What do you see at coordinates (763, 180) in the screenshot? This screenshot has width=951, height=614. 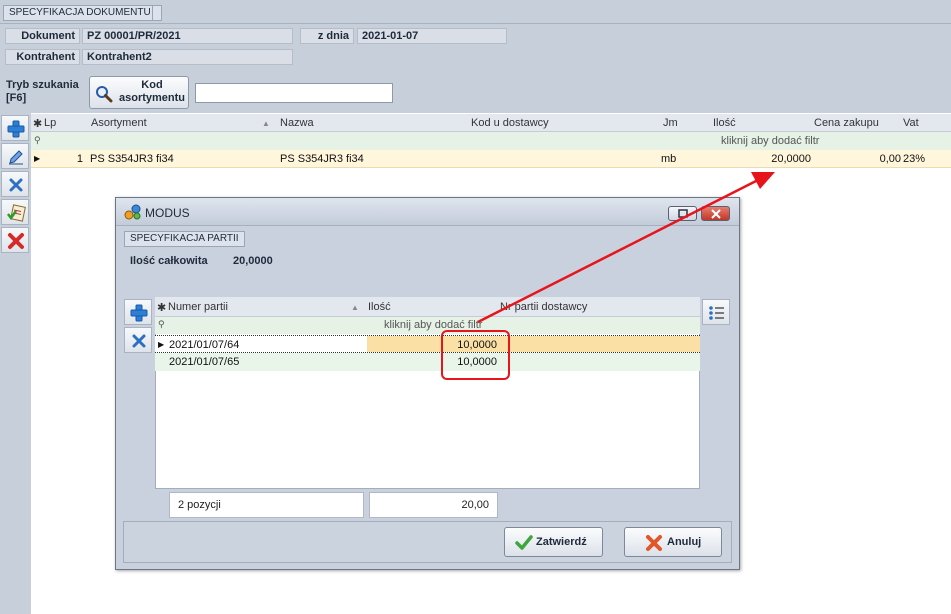 I see `annotation-arrowhead` at bounding box center [763, 180].